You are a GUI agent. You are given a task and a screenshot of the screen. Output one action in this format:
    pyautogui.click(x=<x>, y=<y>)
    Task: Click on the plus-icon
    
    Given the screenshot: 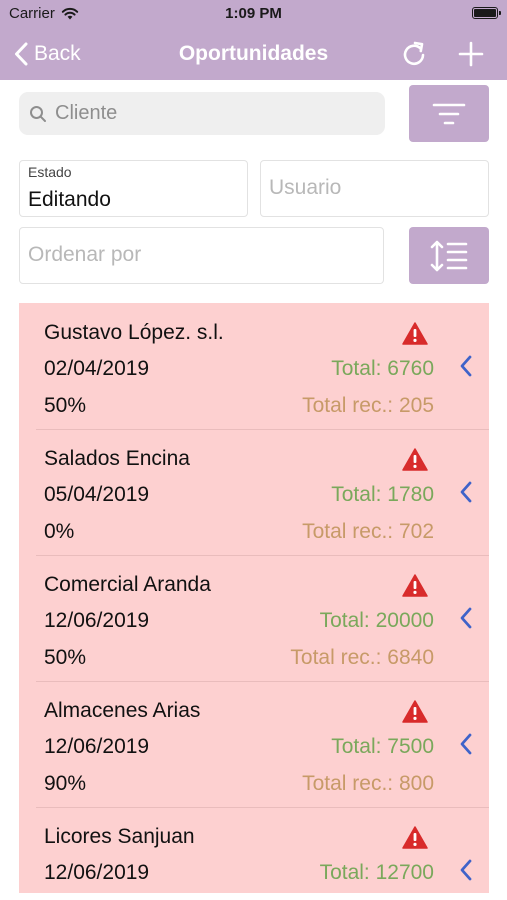 What is the action you would take?
    pyautogui.click(x=471, y=54)
    